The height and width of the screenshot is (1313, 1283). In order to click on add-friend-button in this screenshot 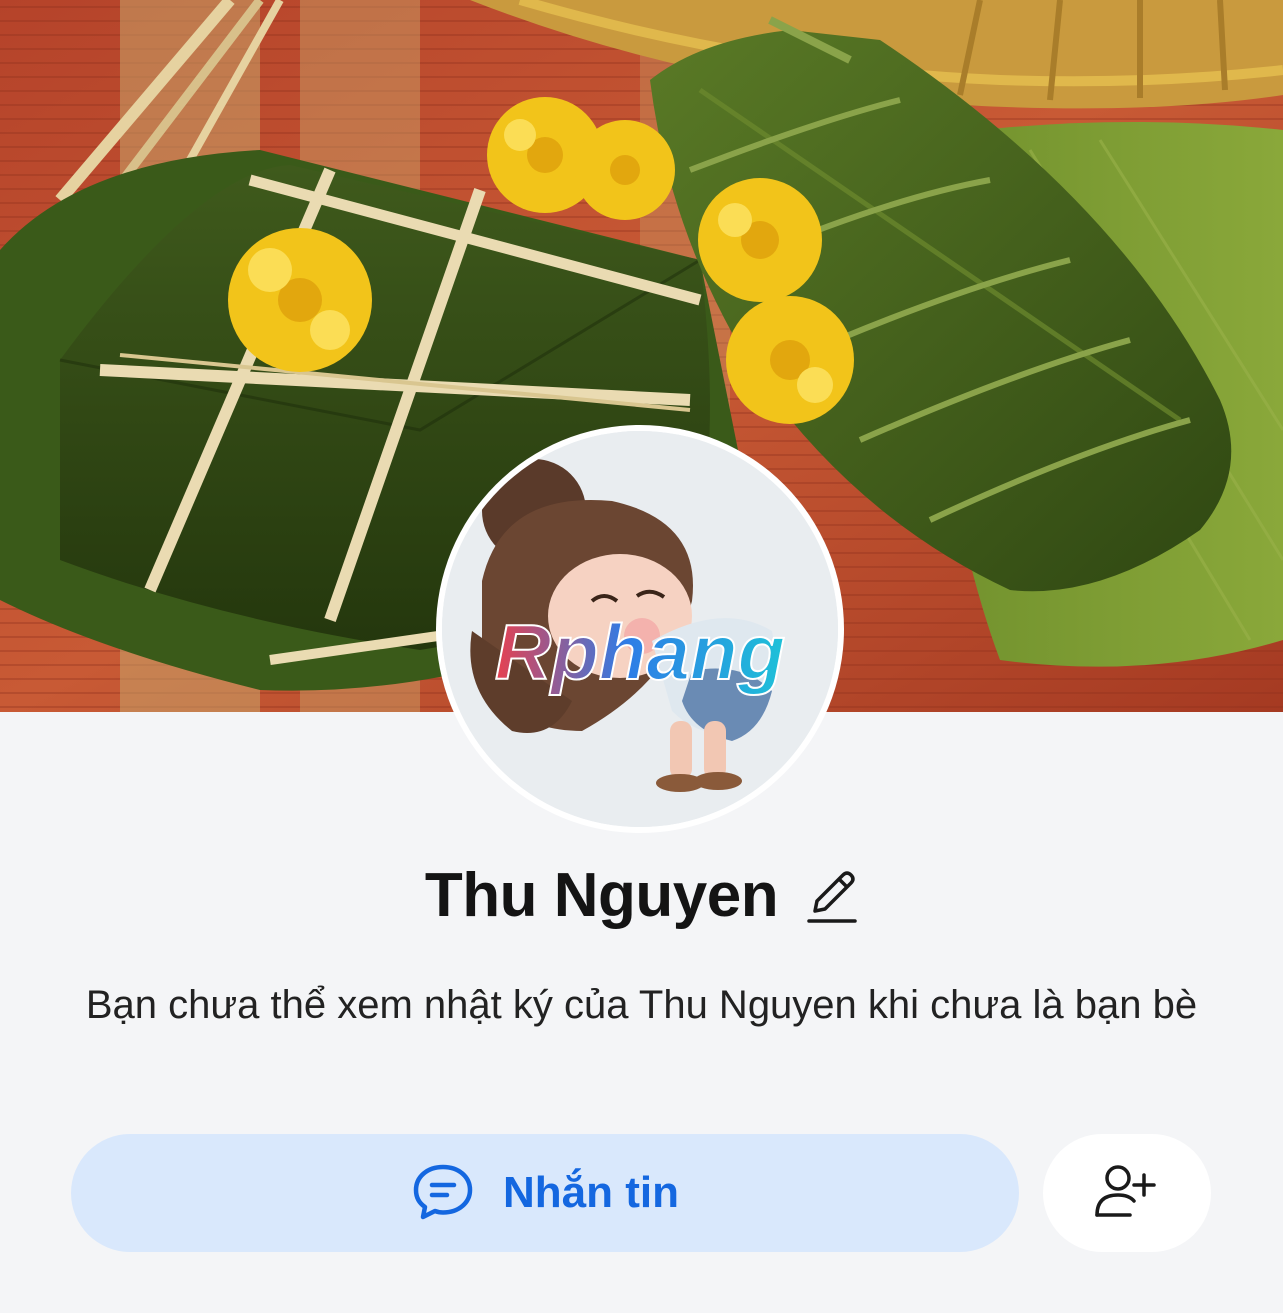, I will do `click(1127, 1193)`.